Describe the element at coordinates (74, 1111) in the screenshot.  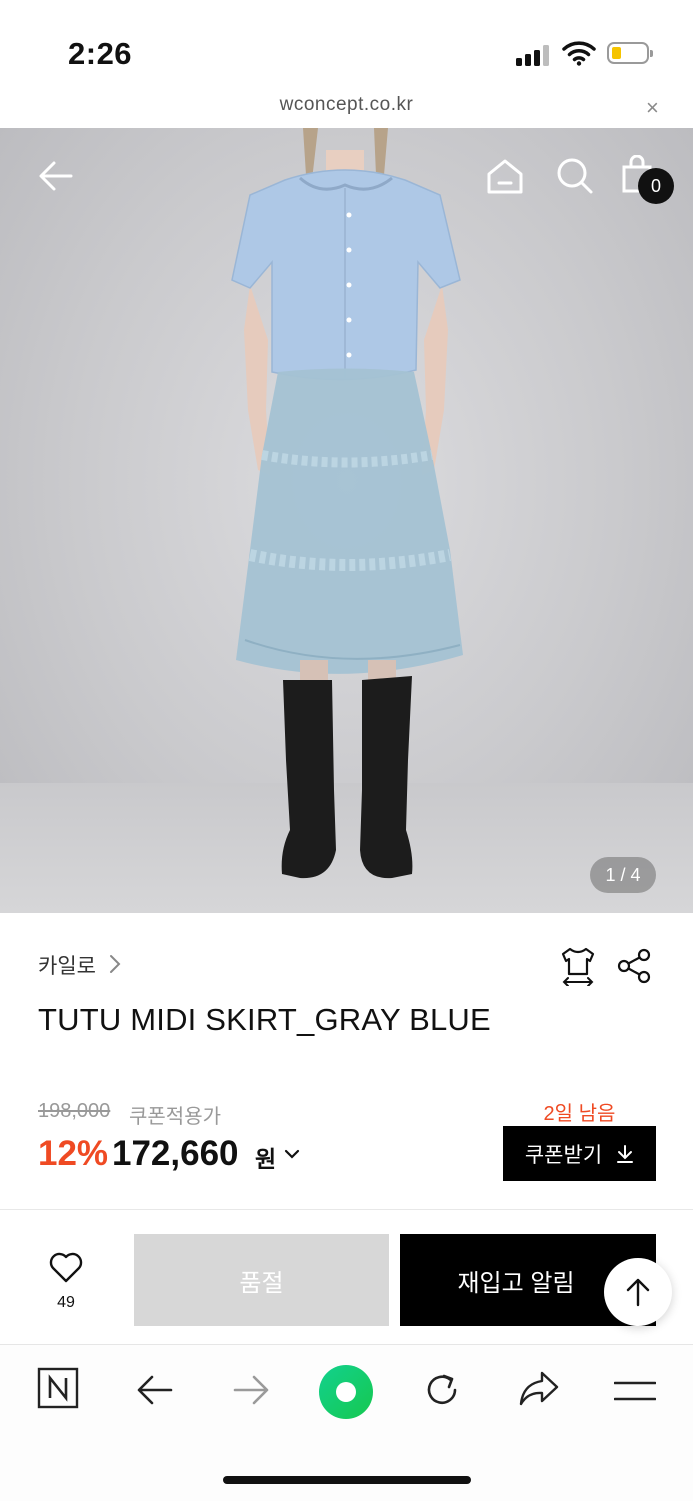
I see `original-price: 198,000` at that location.